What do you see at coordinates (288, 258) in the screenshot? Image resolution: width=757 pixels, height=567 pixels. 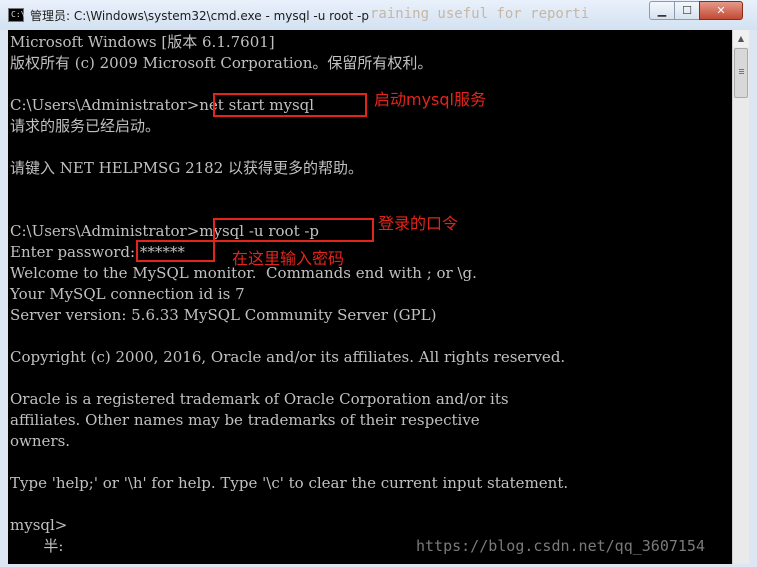 I see `enter-password-annotation: 在这里输入密码` at bounding box center [288, 258].